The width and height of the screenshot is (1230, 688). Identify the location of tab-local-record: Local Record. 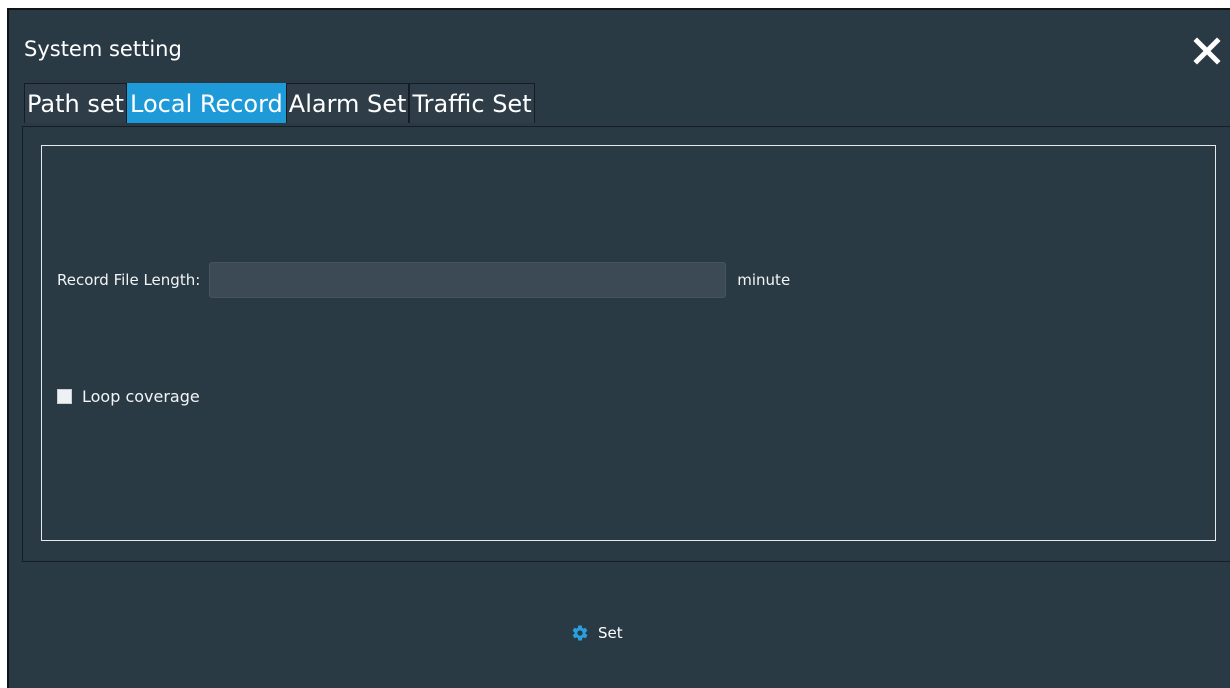
(206, 103).